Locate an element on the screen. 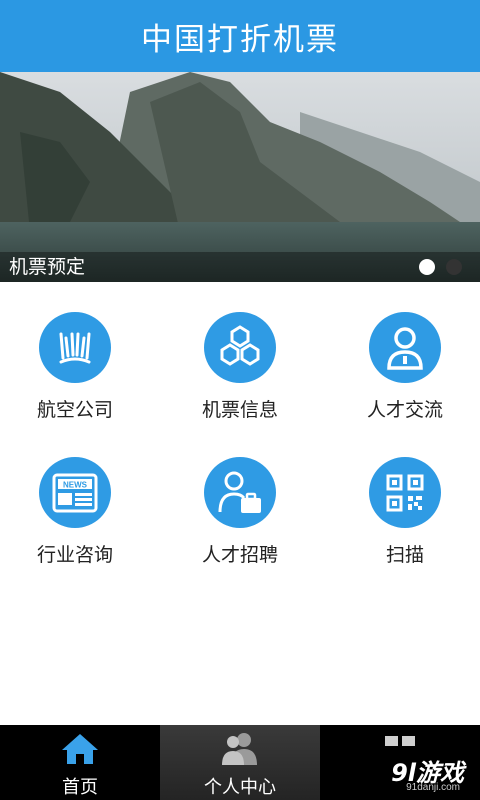 This screenshot has height=800, width=480. menu-item-scan: 扫描 is located at coordinates (405, 512).